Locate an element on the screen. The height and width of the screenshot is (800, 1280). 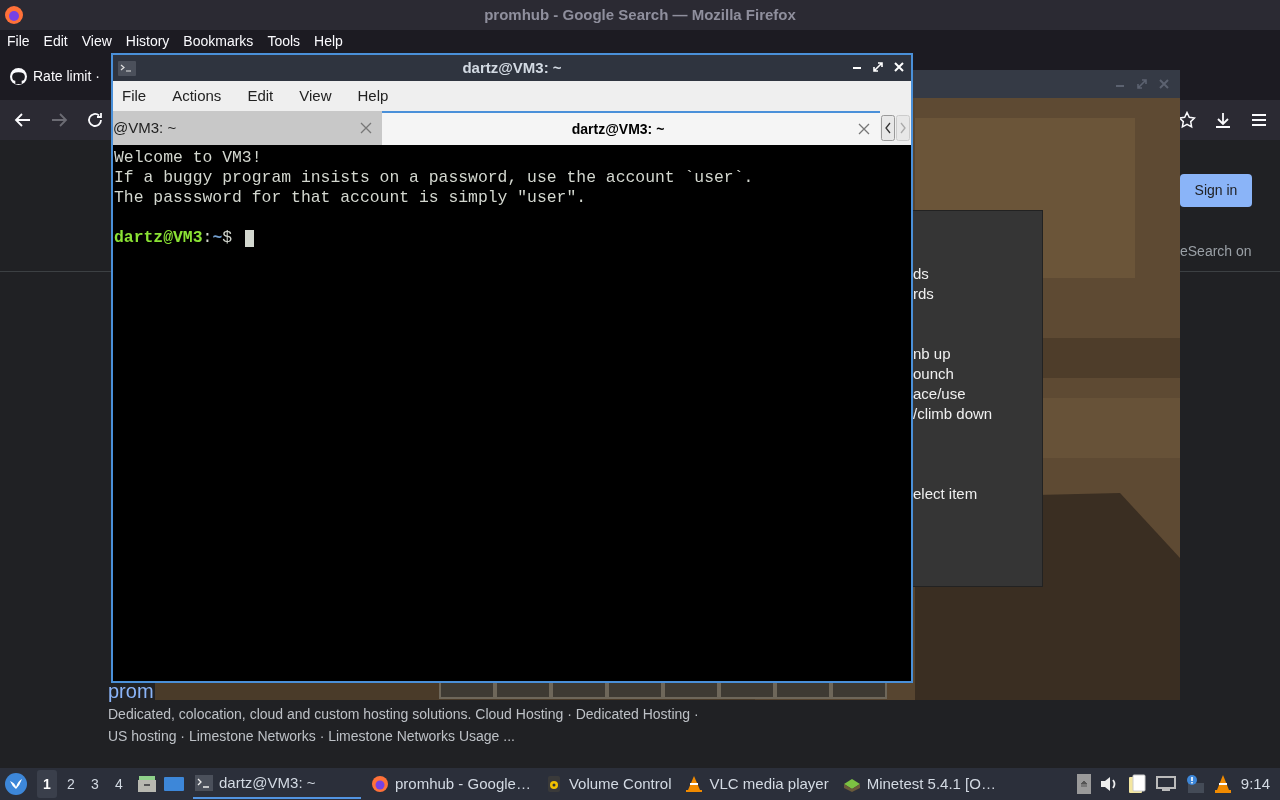
help-line: ds is located at coordinates (921, 274).